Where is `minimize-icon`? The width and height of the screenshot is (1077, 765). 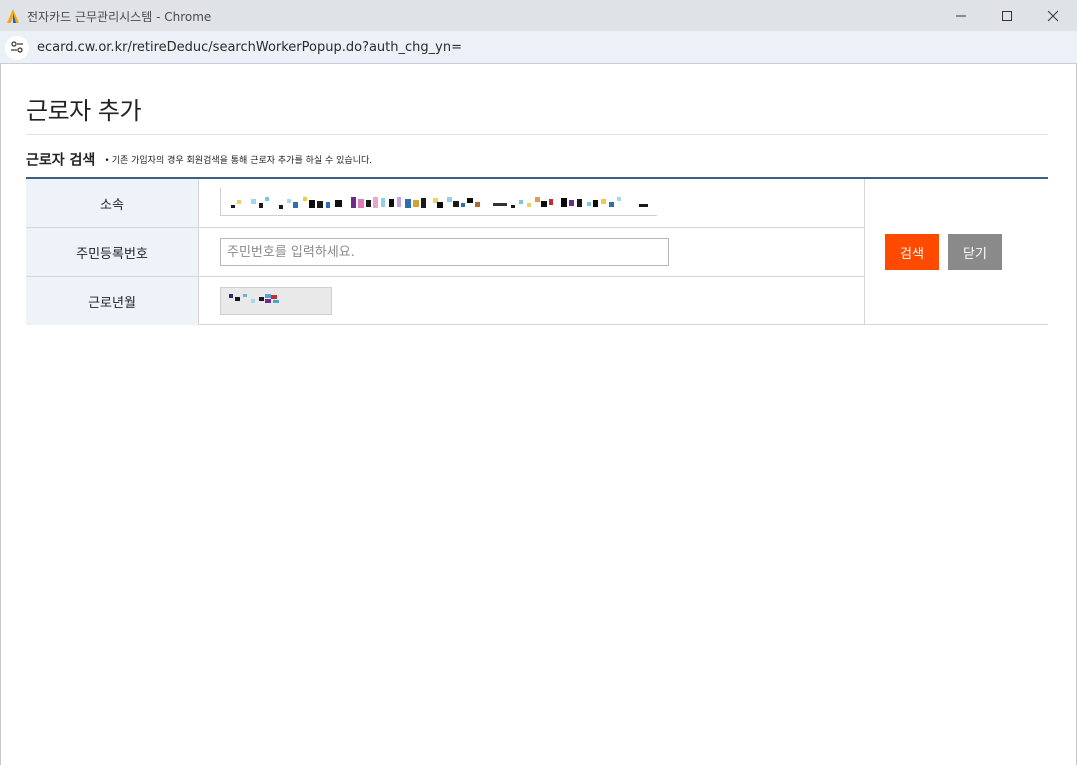
minimize-icon is located at coordinates (961, 16).